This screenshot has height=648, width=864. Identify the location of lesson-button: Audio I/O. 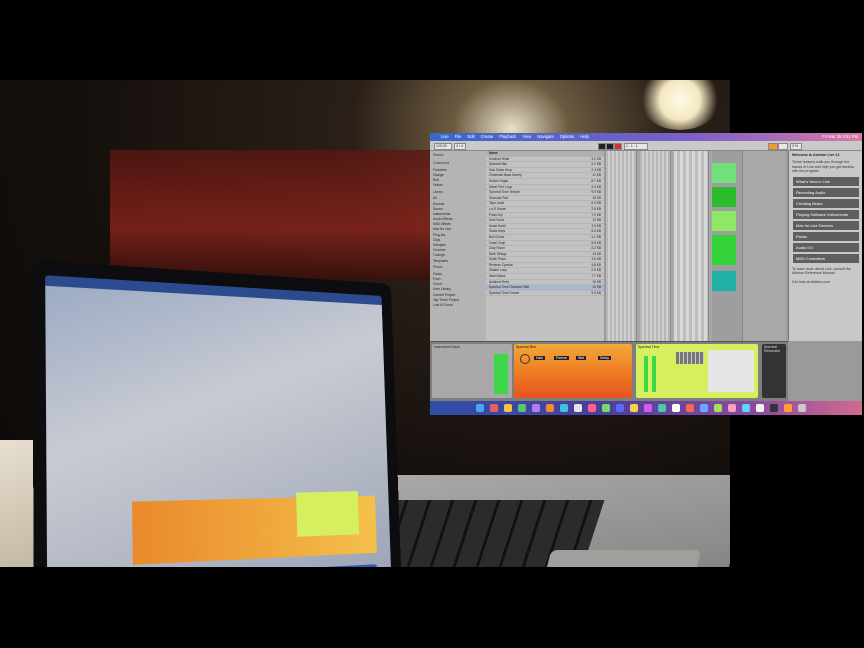
(826, 247).